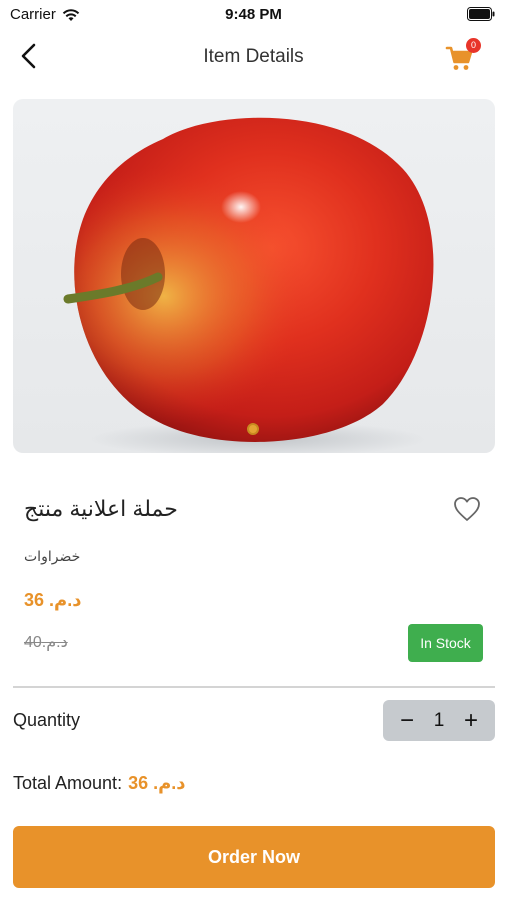  I want to click on decrement-button: −, so click(407, 721).